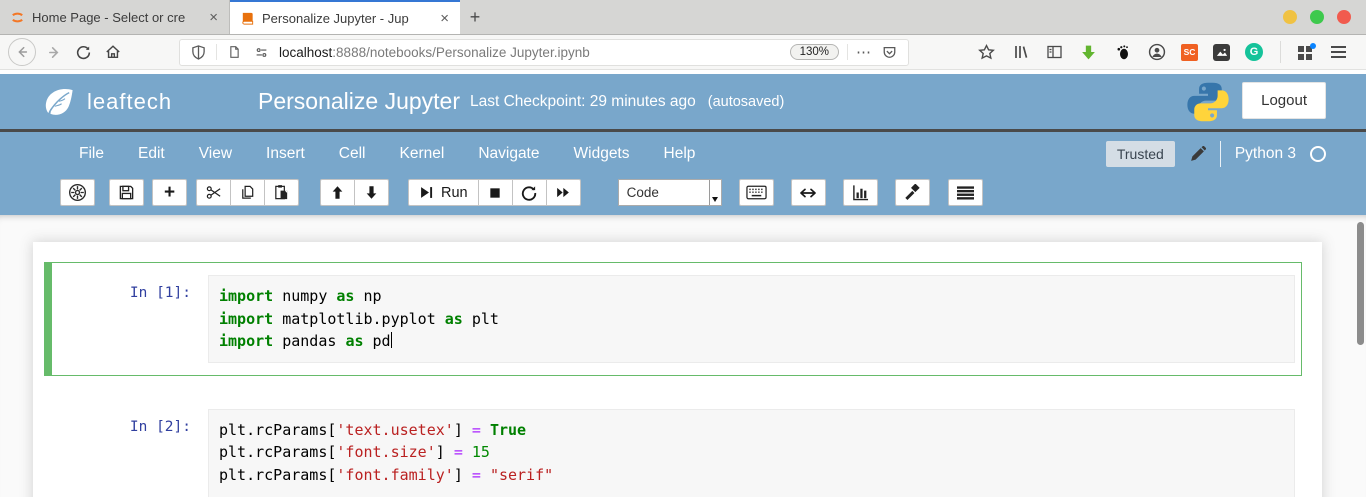 The image size is (1366, 497). Describe the element at coordinates (1284, 100) in the screenshot. I see `logout-button: Logout` at that location.